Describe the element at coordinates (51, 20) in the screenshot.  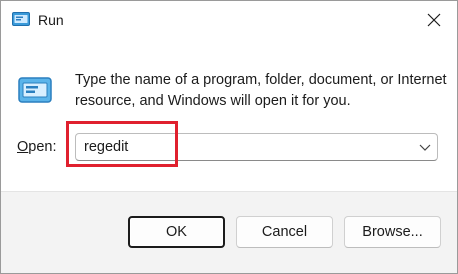
I see `window-title: Run` at that location.